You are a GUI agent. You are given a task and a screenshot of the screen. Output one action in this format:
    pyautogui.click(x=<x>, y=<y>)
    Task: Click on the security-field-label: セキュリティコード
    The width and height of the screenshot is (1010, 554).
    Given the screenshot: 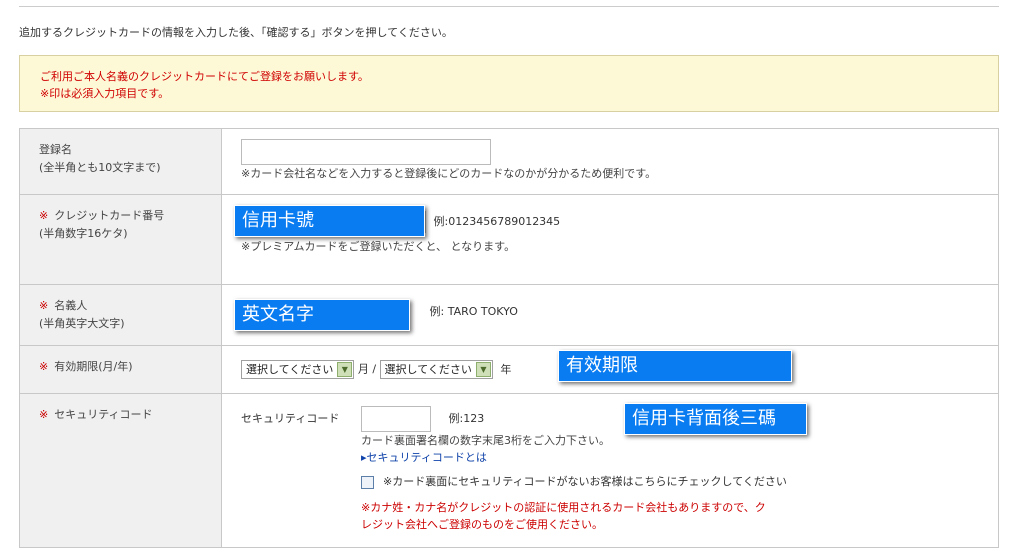 What is the action you would take?
    pyautogui.click(x=290, y=418)
    